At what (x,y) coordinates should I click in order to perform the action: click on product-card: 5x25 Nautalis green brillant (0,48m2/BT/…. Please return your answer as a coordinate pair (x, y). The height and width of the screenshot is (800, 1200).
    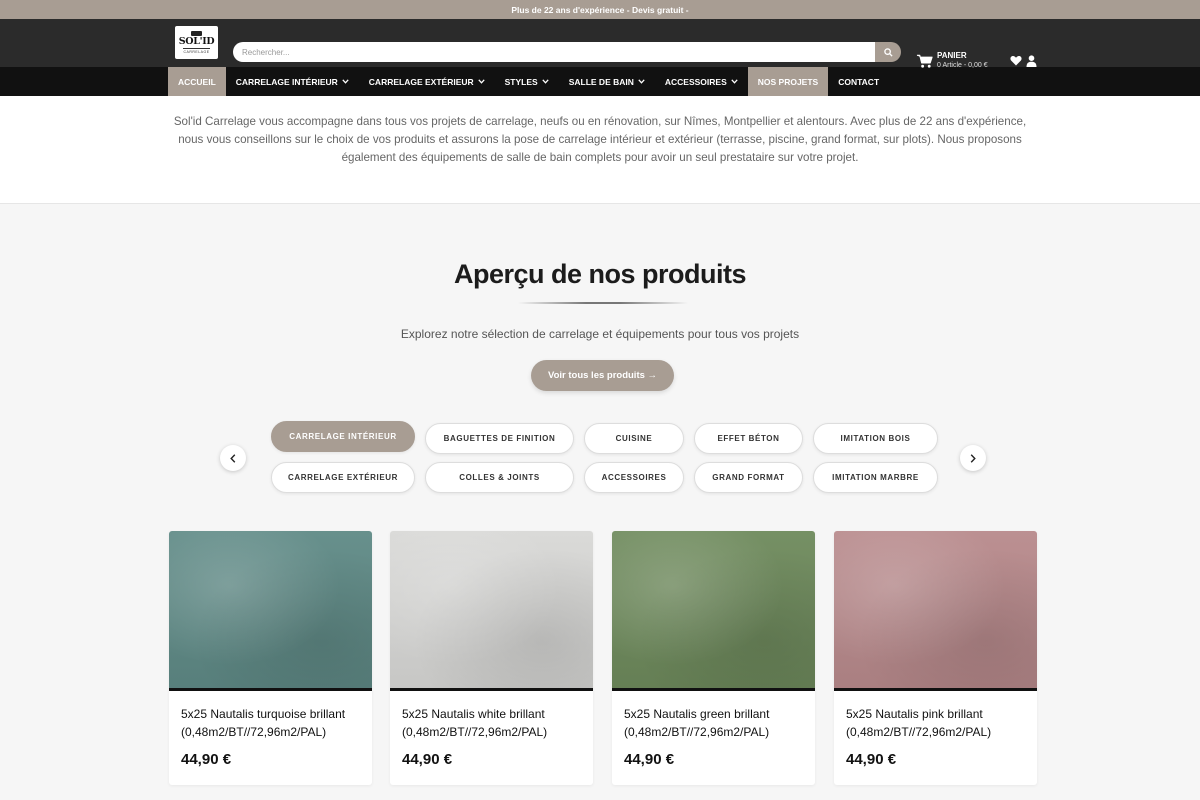
    Looking at the image, I should click on (713, 658).